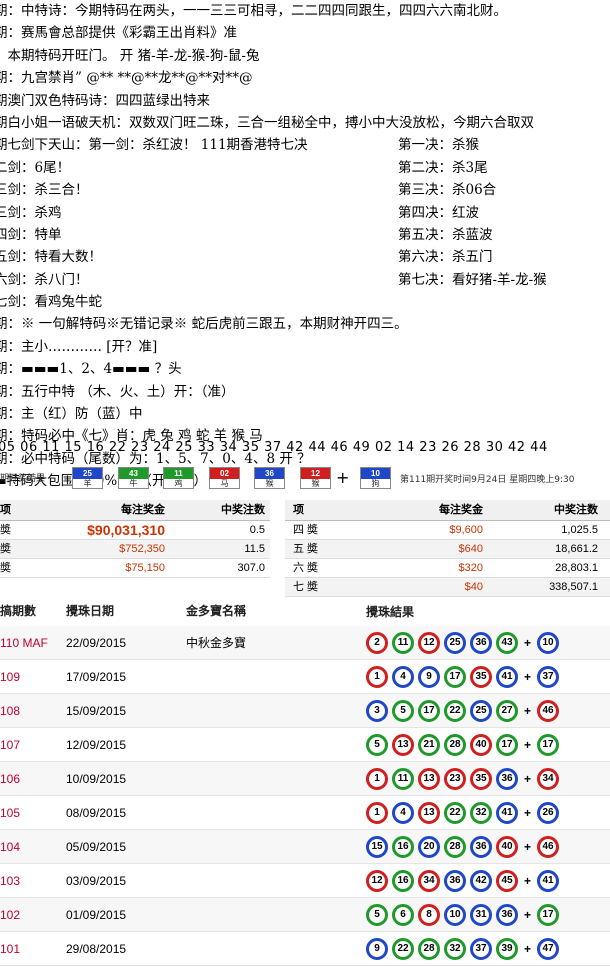 The width and height of the screenshot is (610, 966). I want to click on prize-row: 奬 $752,350 11.5, so click(135, 549).